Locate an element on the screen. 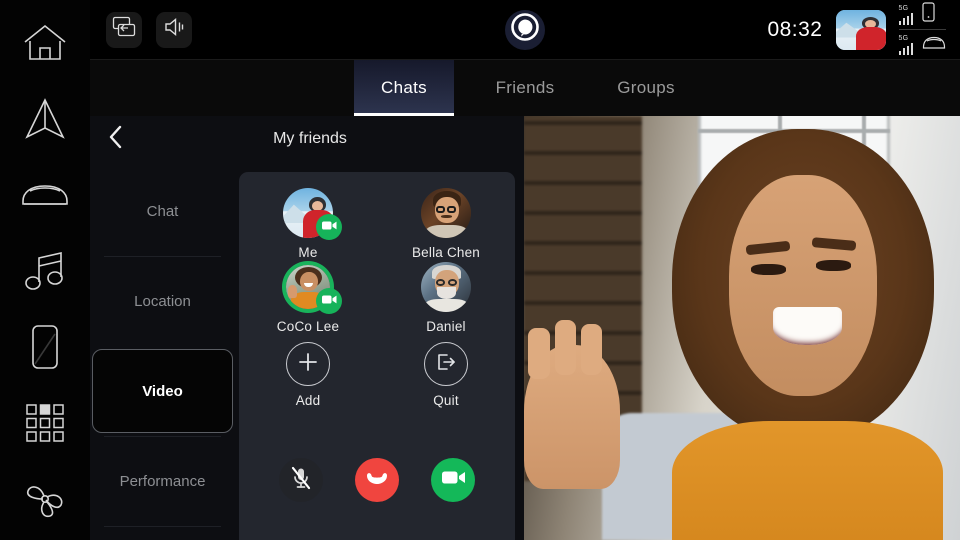  tab-groups: Groups is located at coordinates (646, 88).